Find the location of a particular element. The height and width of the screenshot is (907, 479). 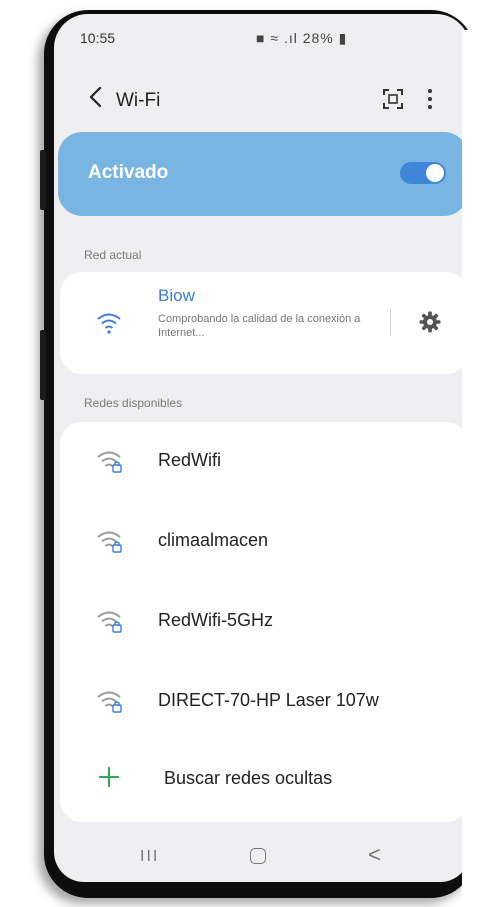

divider is located at coordinates (390, 322).